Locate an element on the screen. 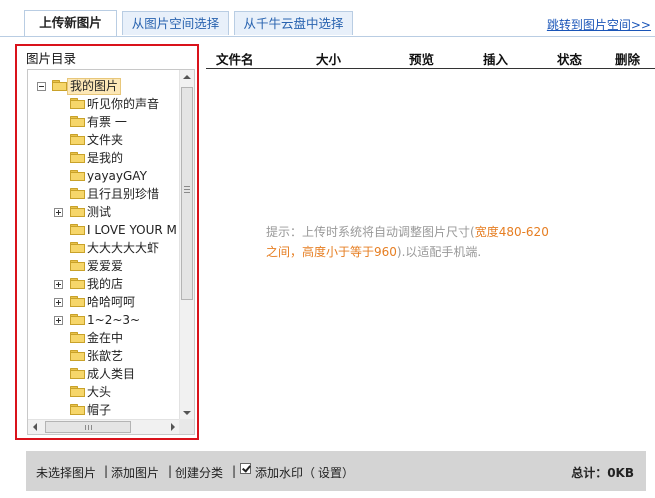 The width and height of the screenshot is (655, 498). tree-item: 爱爱爱 is located at coordinates (103, 266).